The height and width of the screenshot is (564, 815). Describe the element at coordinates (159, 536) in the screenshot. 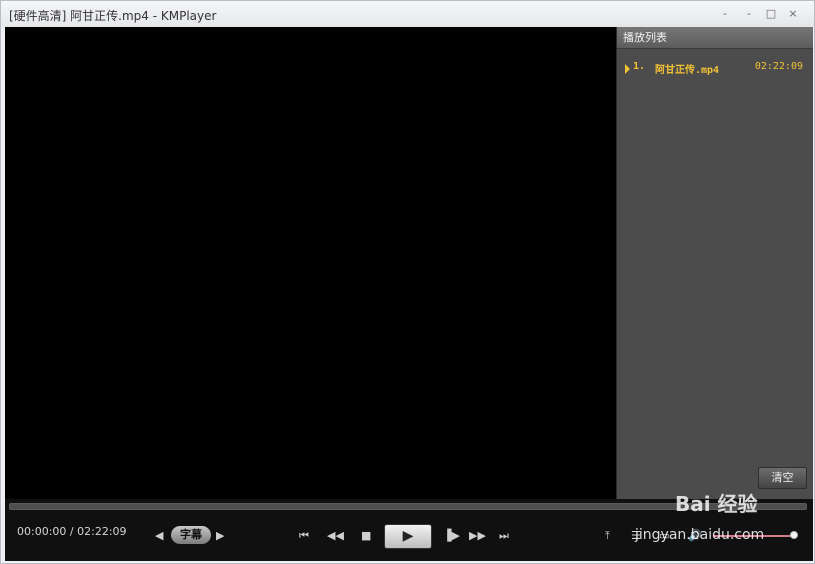

I see `triangle-left-icon: ◀` at that location.